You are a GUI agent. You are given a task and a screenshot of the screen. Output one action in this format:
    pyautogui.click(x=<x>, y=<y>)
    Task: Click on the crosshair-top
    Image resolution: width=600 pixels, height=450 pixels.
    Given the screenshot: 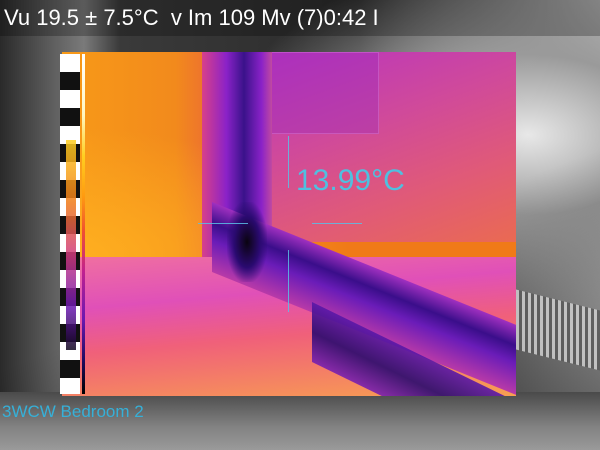 What is the action you would take?
    pyautogui.click(x=288, y=162)
    